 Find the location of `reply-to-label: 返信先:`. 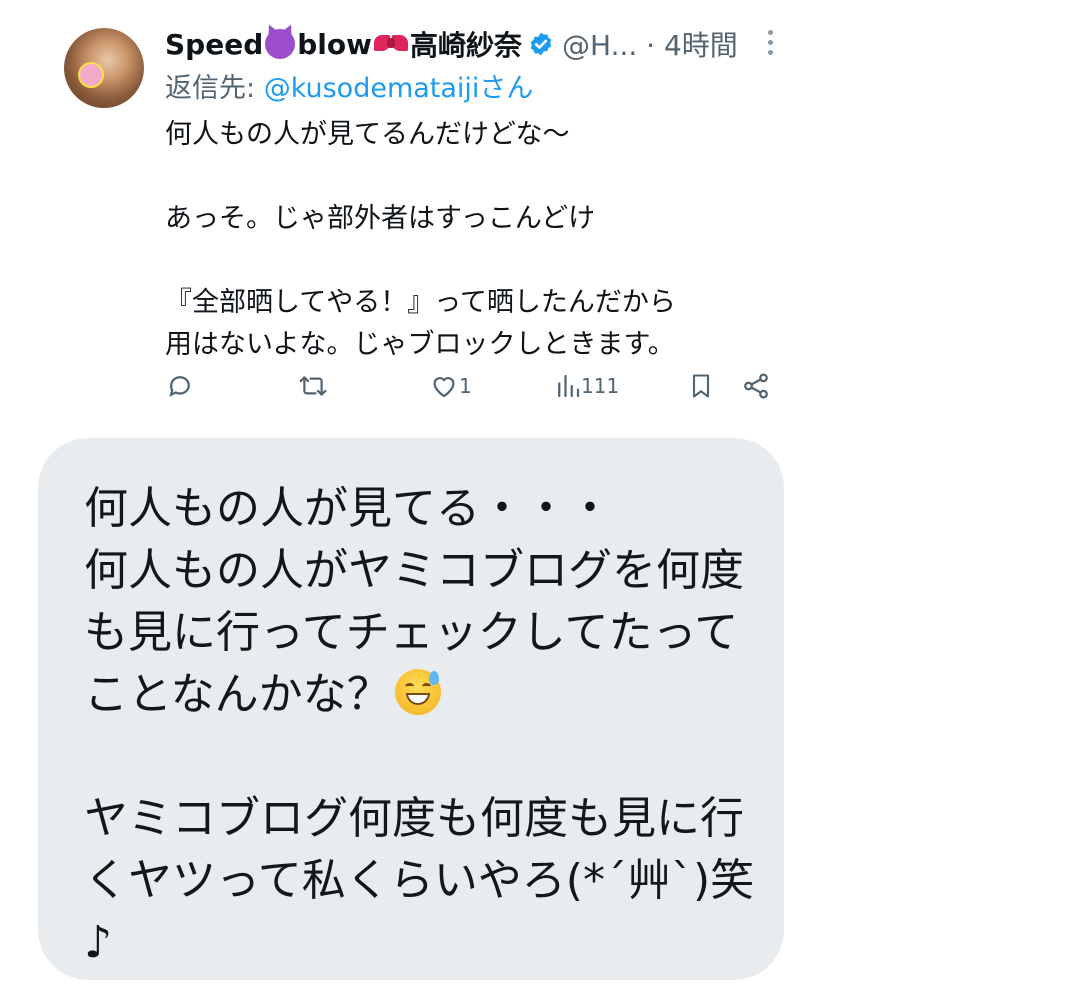

reply-to-label: 返信先: is located at coordinates (214, 88).